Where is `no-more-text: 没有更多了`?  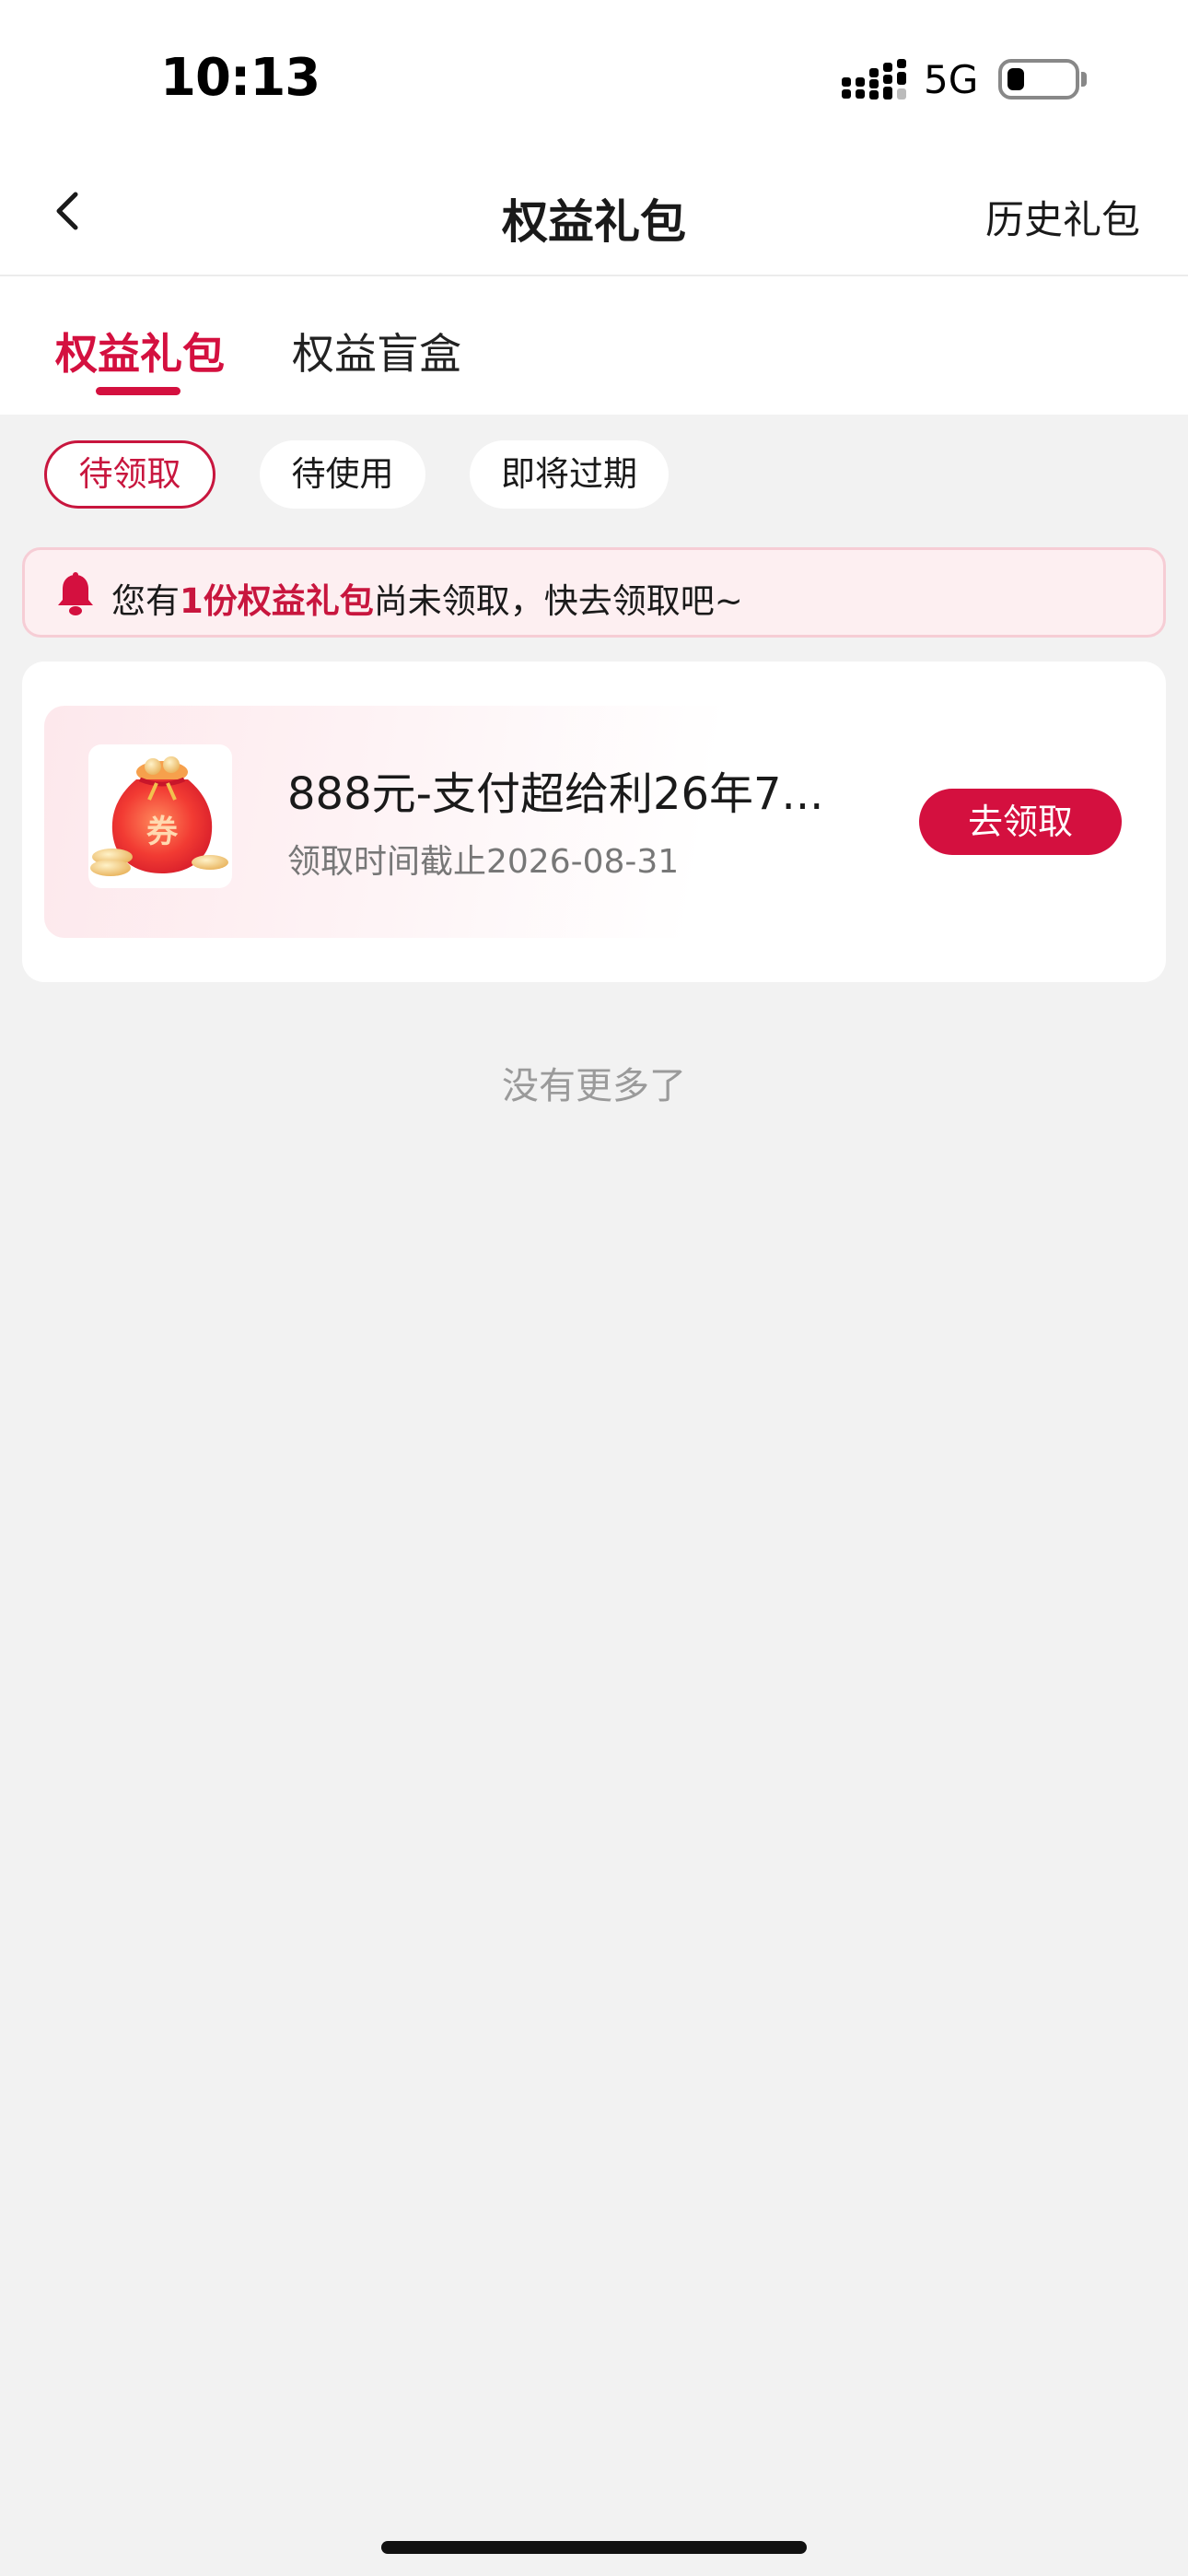 no-more-text: 没有更多了 is located at coordinates (594, 1086).